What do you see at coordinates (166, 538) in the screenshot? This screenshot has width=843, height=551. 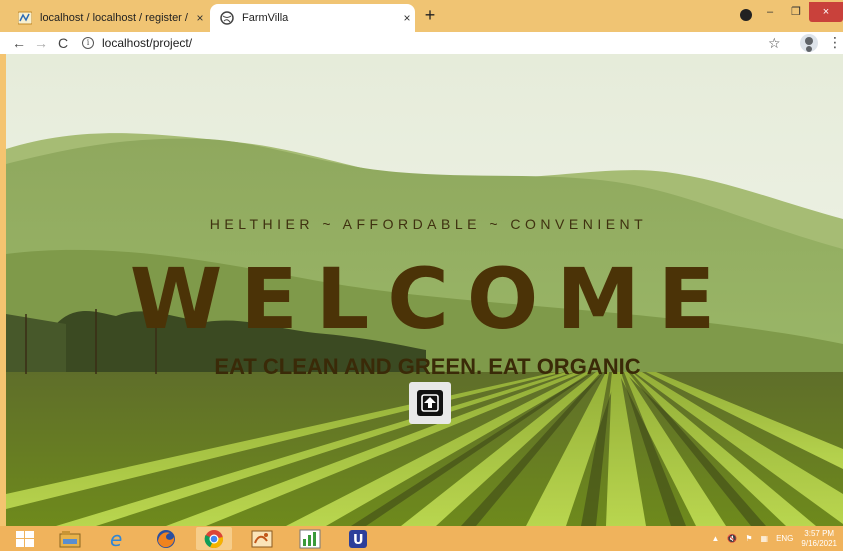 I see `firefox-icon` at bounding box center [166, 538].